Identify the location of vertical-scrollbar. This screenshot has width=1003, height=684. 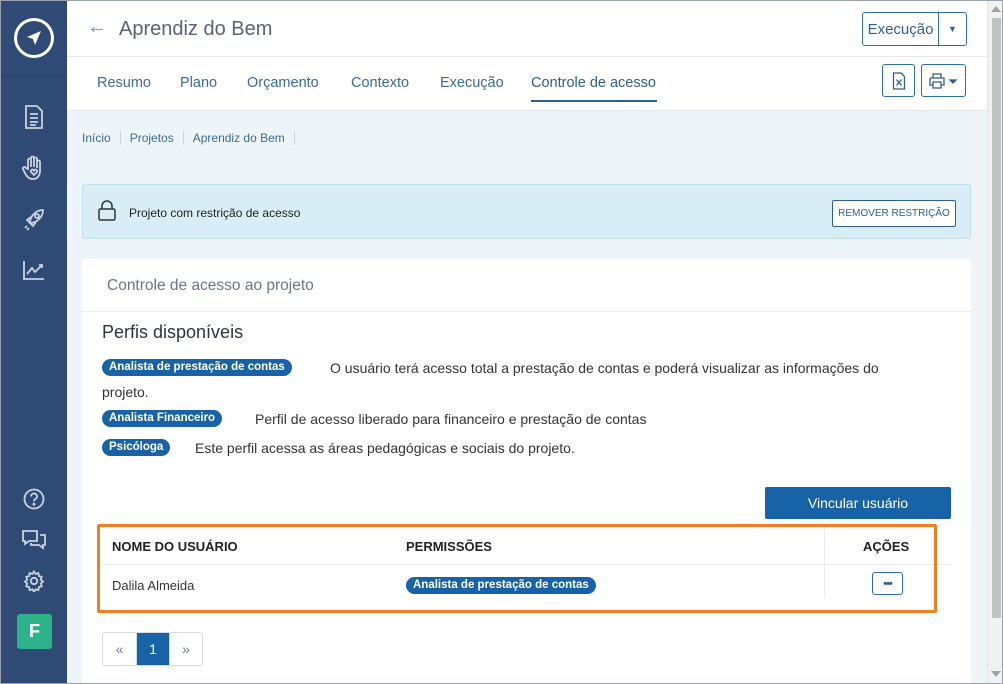
(994, 342).